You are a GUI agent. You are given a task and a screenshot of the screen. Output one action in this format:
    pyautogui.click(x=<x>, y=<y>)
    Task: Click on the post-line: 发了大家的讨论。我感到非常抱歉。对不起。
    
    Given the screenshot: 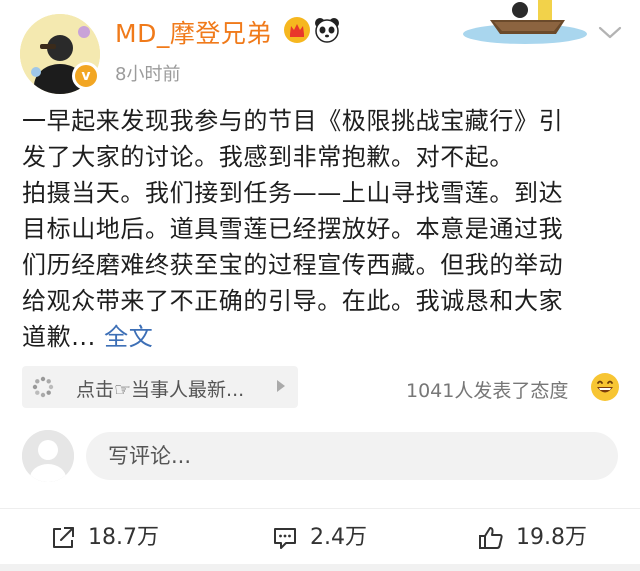 What is the action you would take?
    pyautogui.click(x=268, y=157)
    